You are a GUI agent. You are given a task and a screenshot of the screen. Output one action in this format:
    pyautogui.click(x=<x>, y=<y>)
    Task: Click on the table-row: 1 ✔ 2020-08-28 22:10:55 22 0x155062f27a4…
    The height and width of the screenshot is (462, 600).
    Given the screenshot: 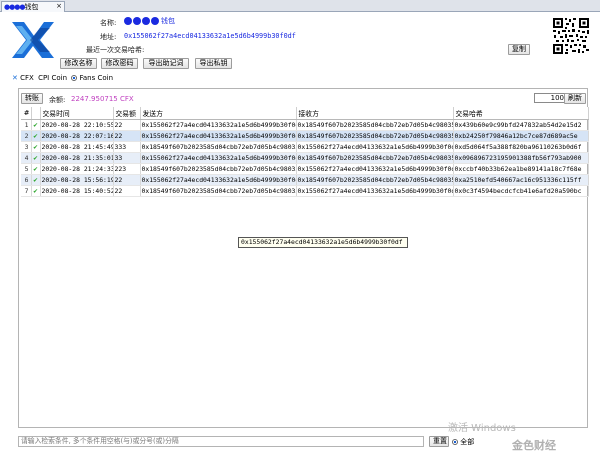 What is the action you would take?
    pyautogui.click(x=305, y=125)
    